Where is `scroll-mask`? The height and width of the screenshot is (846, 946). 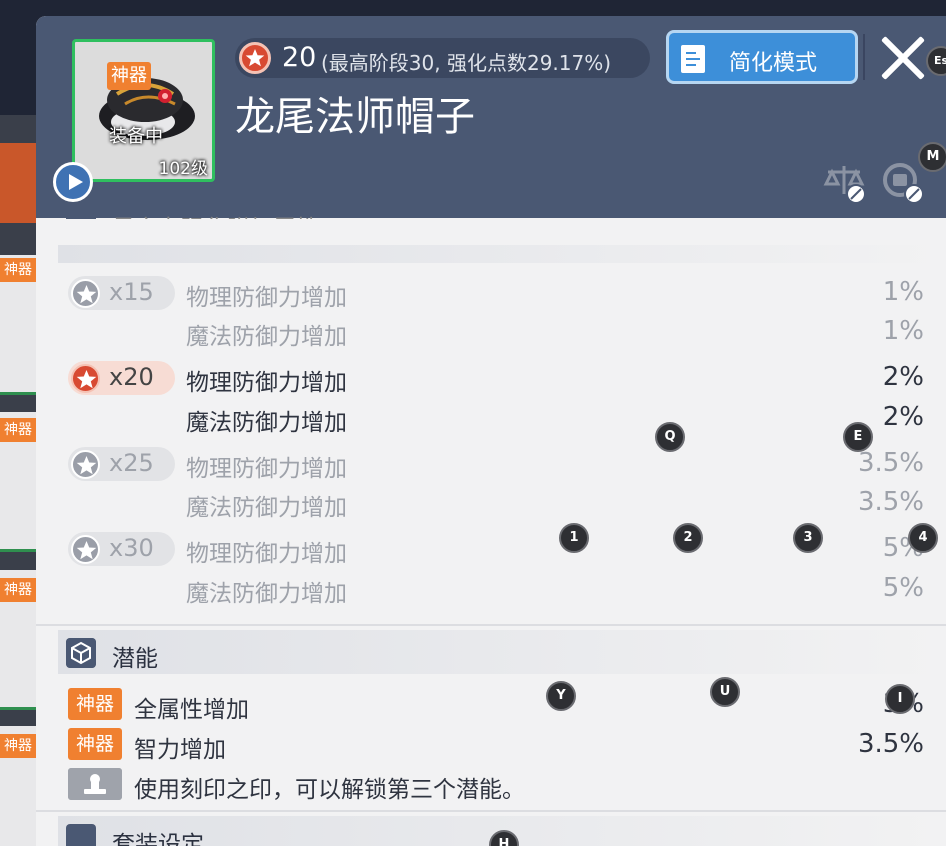
scroll-mask is located at coordinates (491, 232).